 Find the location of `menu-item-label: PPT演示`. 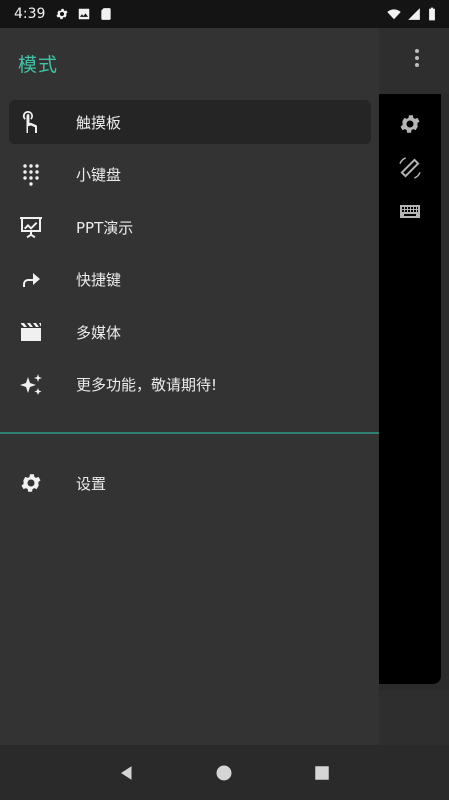

menu-item-label: PPT演示 is located at coordinates (105, 227).